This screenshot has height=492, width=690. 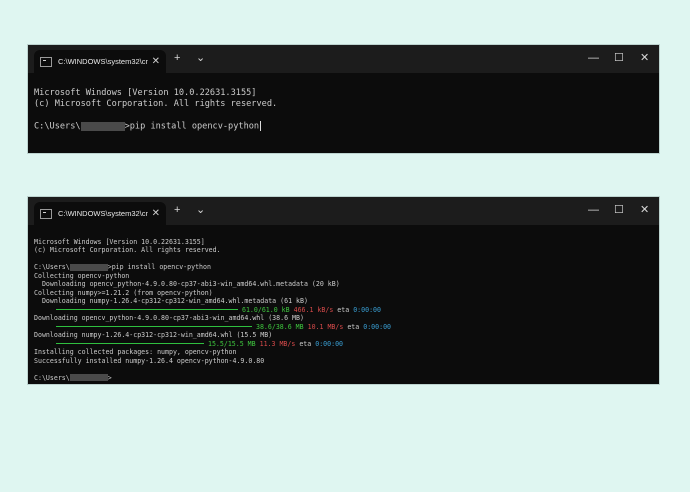 I want to click on progress-size: 38.6/38.6 MB, so click(x=279, y=326).